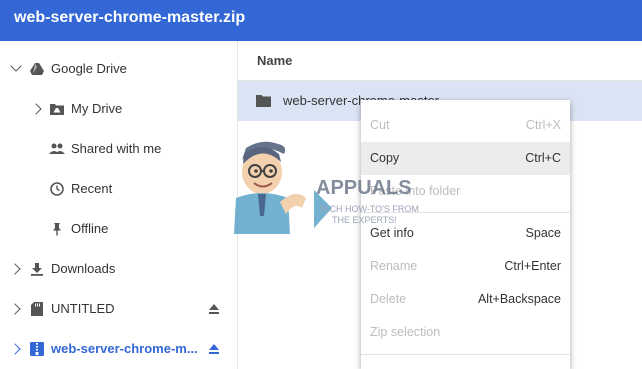 This screenshot has height=369, width=642. What do you see at coordinates (90, 228) in the screenshot?
I see `tree-item-label: Offline` at bounding box center [90, 228].